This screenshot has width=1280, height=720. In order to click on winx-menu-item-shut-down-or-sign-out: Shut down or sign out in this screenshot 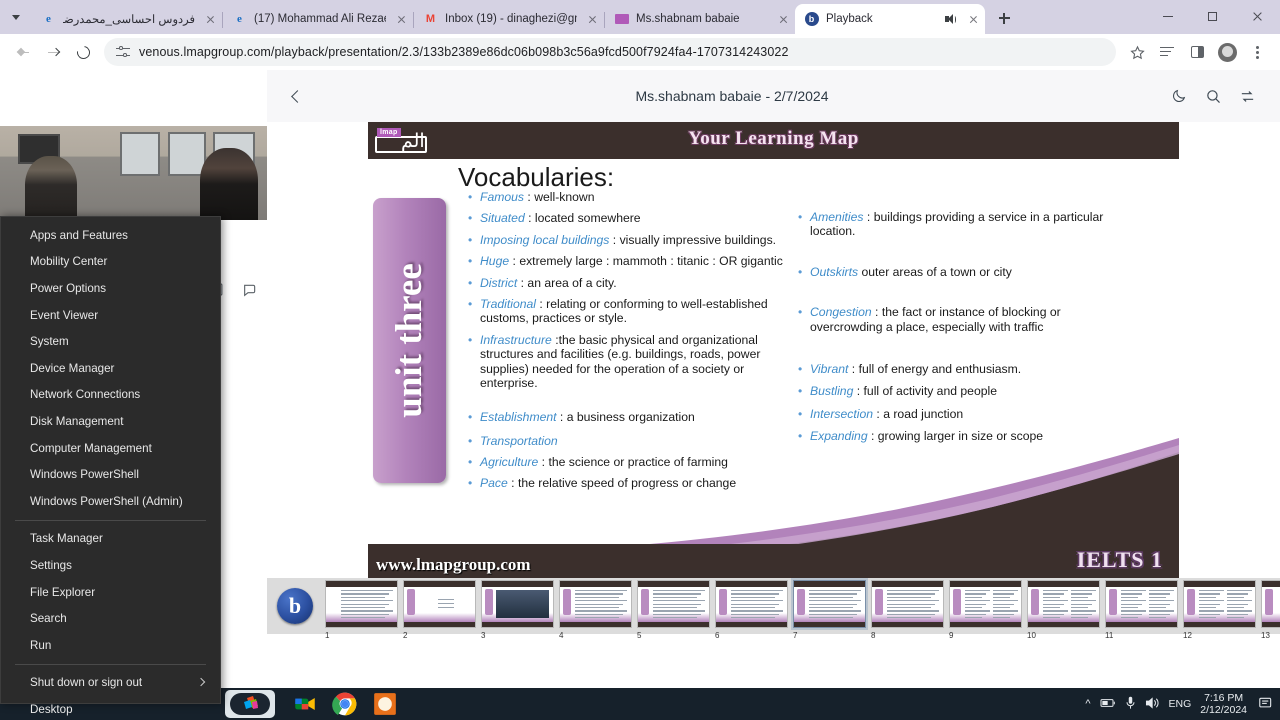, I will do `click(110, 683)`.